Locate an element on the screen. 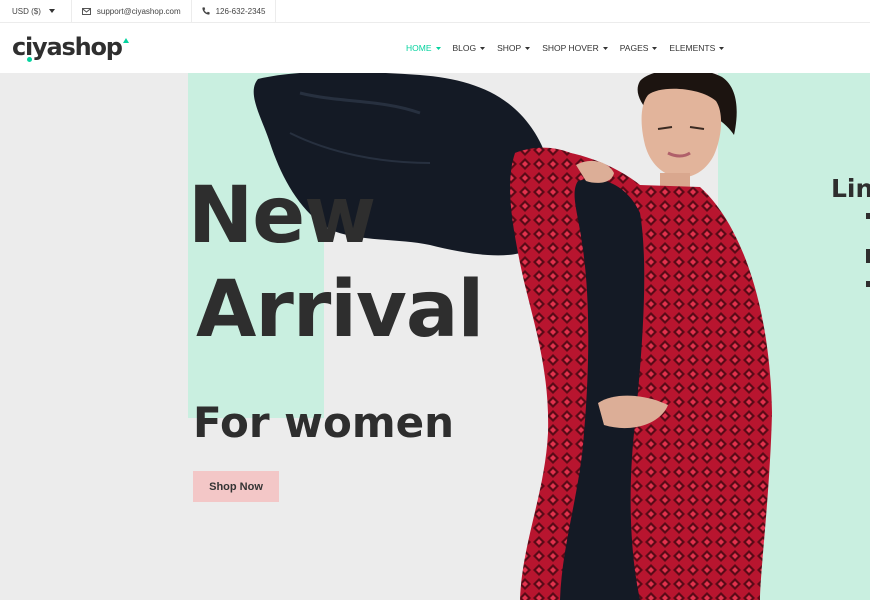  hero-title-line-2: Arrival is located at coordinates (340, 310).